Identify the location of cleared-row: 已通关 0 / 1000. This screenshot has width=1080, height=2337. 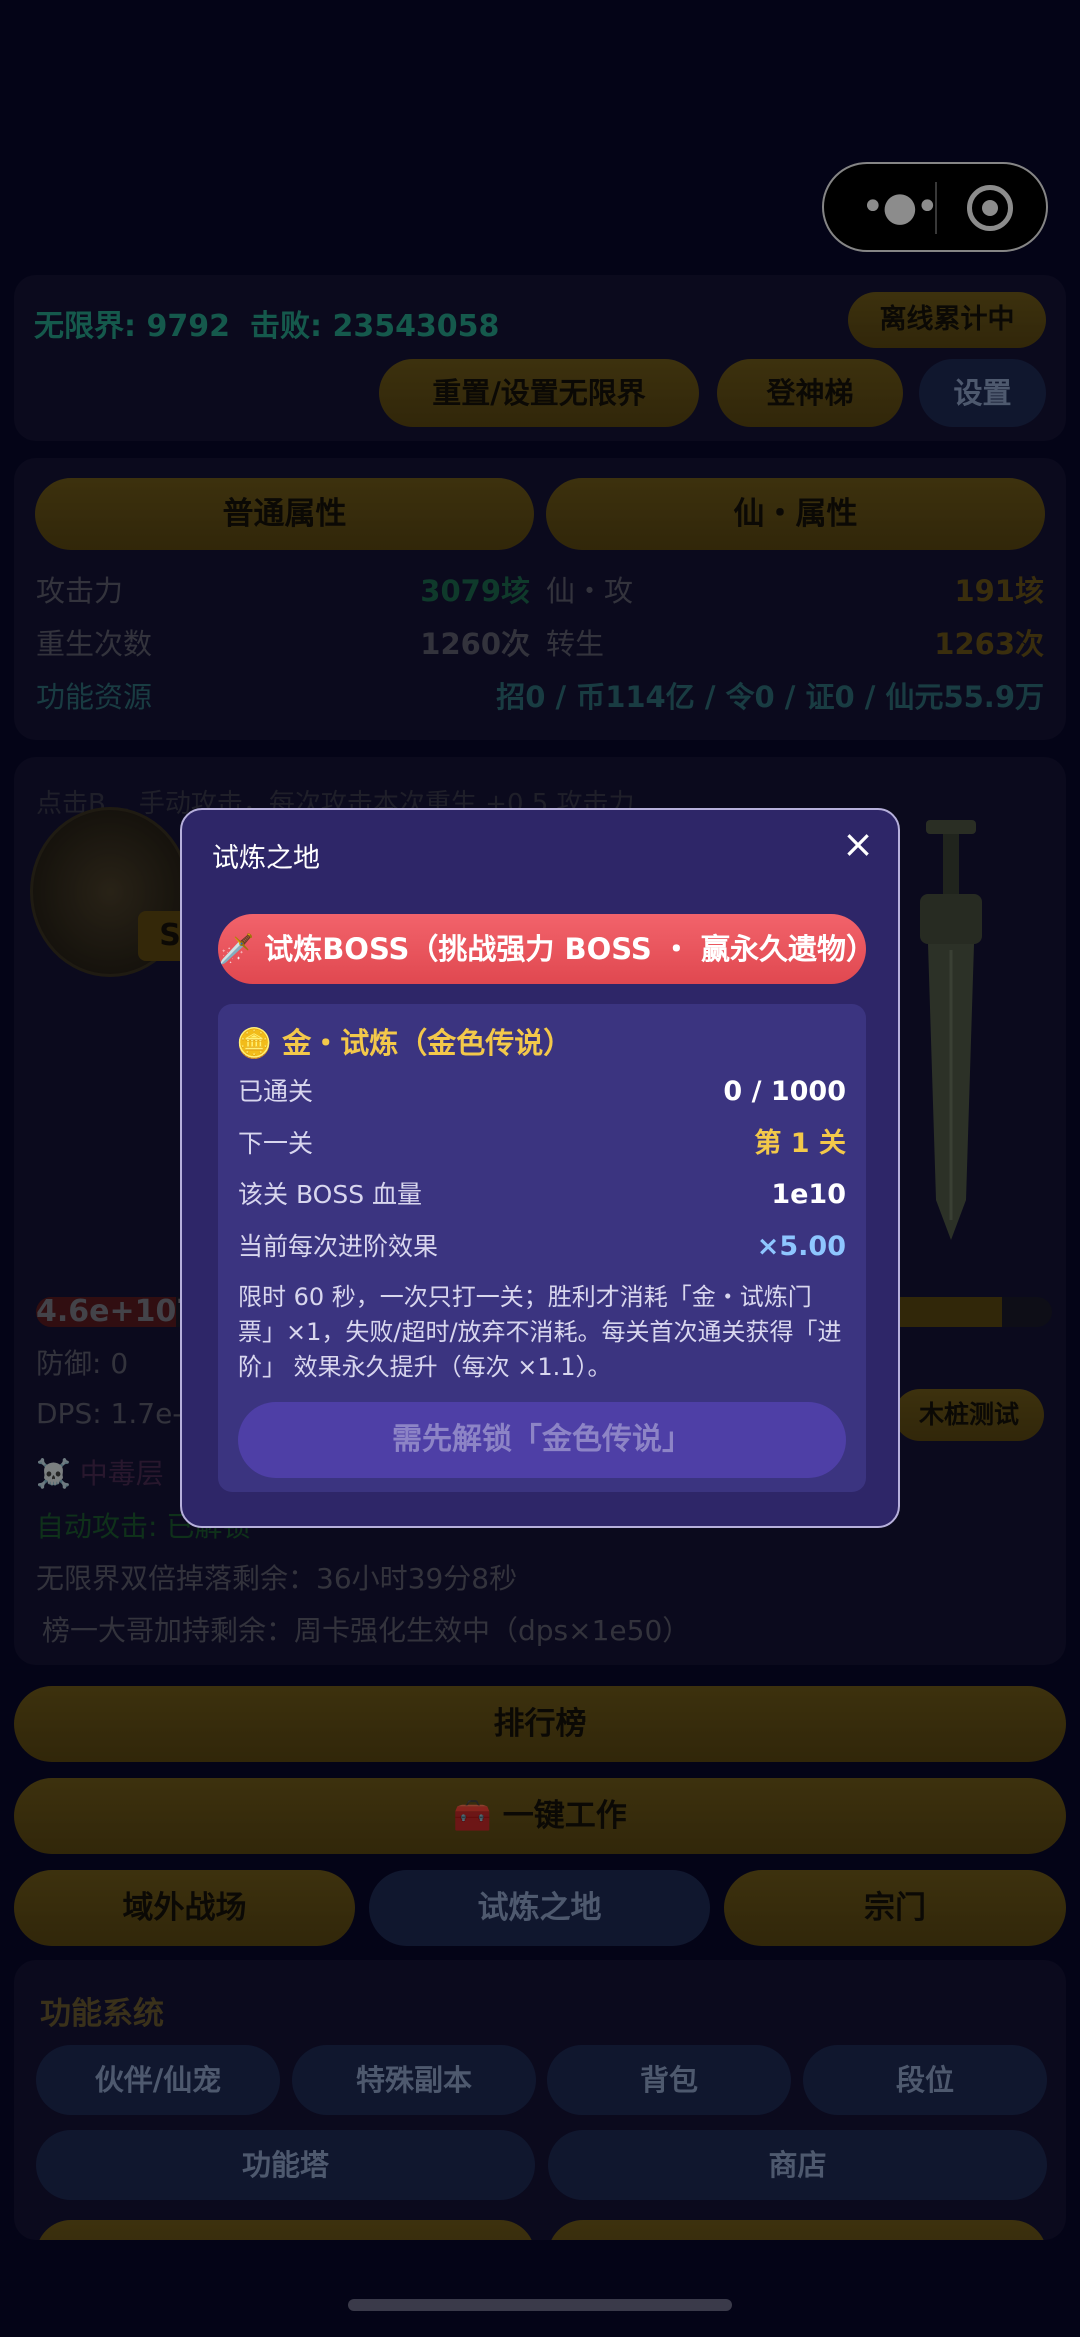
(542, 1091).